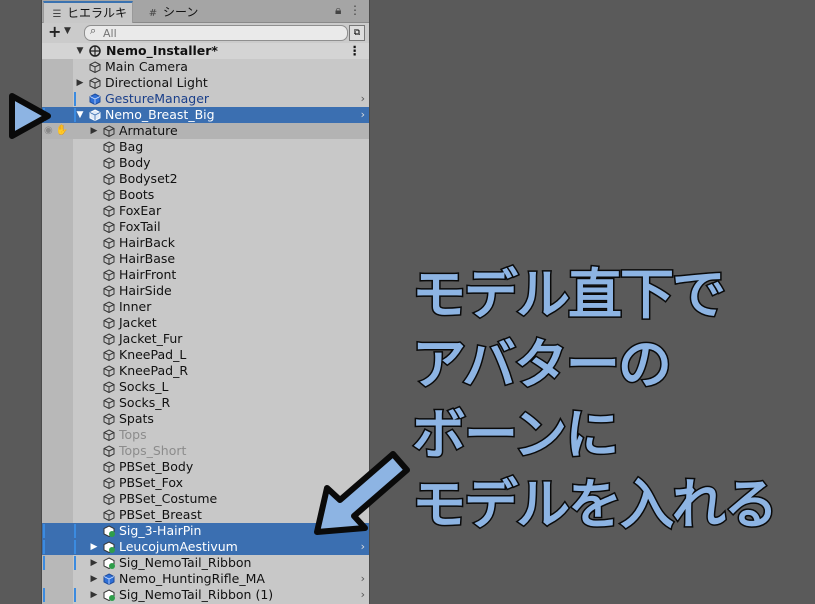  I want to click on hierarchy-row: FoxEar, so click(205, 211).